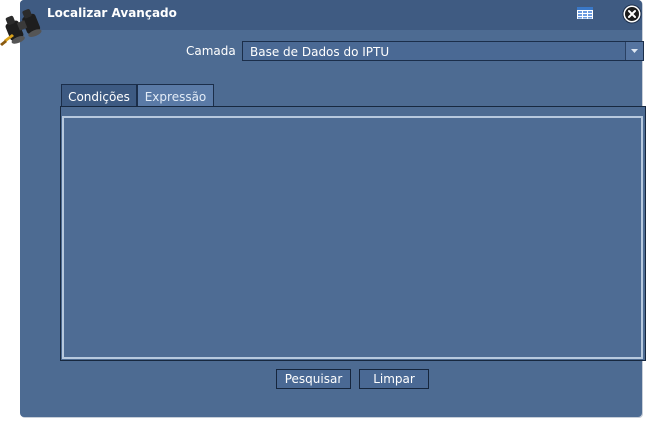  I want to click on layer-select-dropdown-button, so click(634, 51).